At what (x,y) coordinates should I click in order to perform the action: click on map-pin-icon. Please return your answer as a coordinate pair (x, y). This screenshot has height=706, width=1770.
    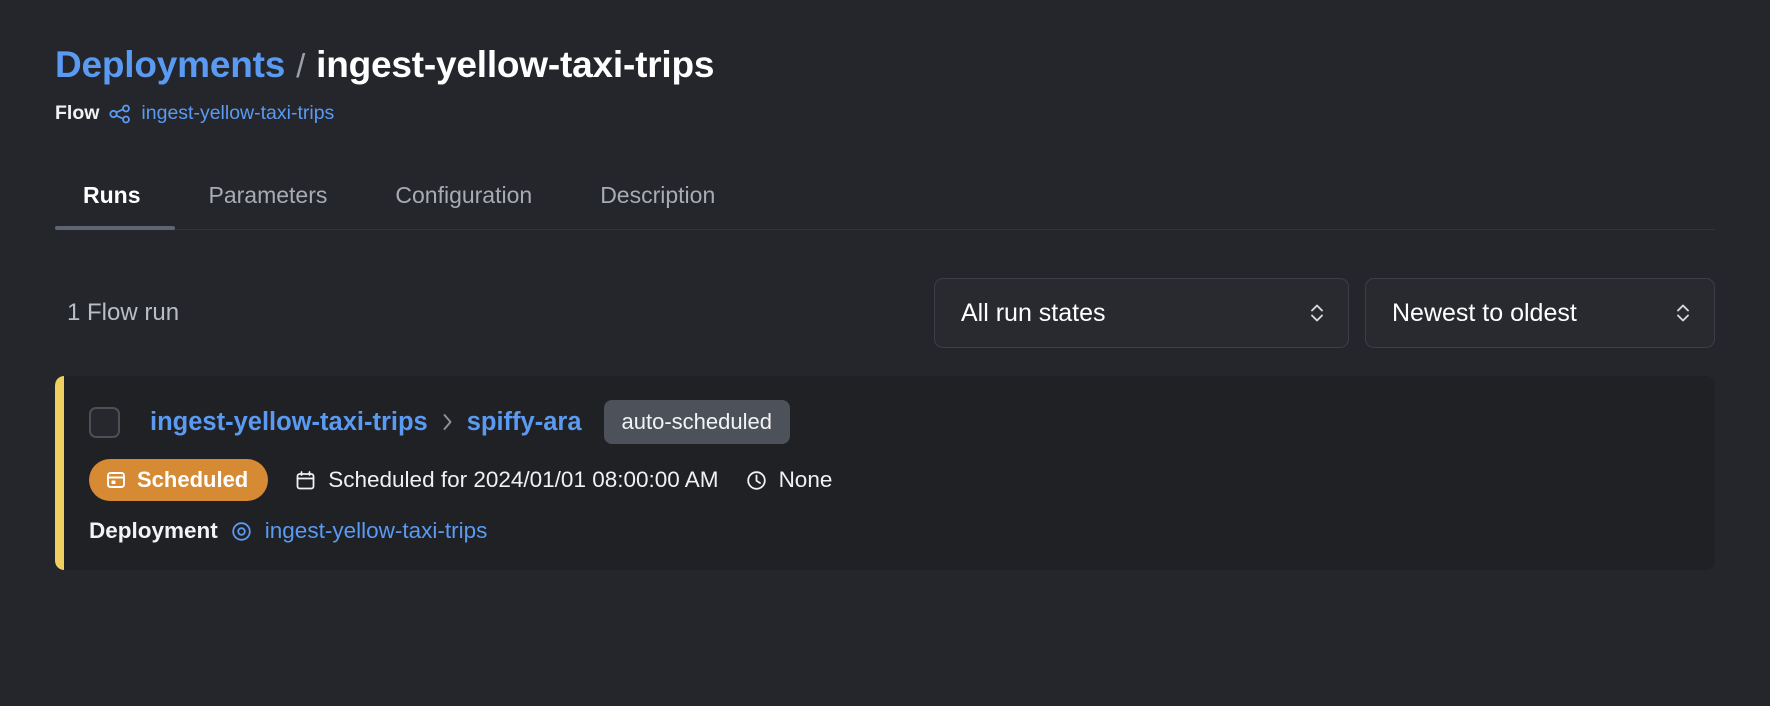
    Looking at the image, I should click on (241, 531).